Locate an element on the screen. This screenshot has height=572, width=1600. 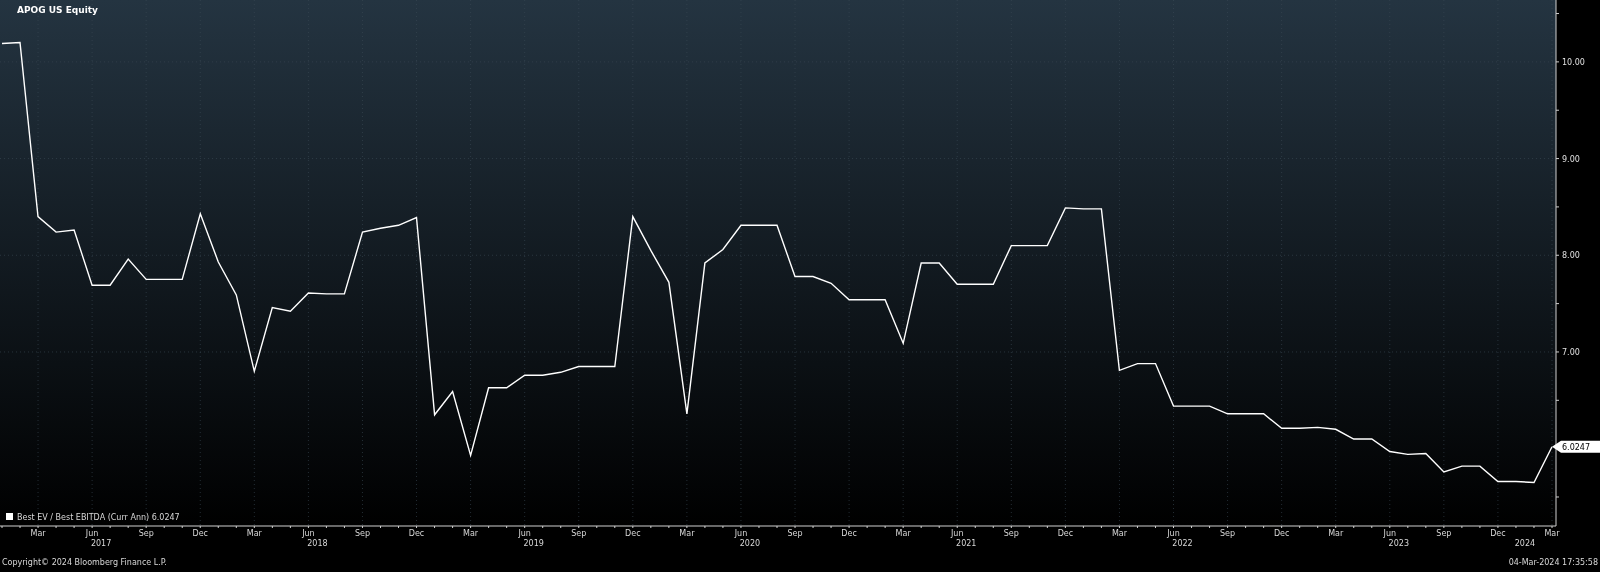
year-label: 2021 is located at coordinates (966, 543).